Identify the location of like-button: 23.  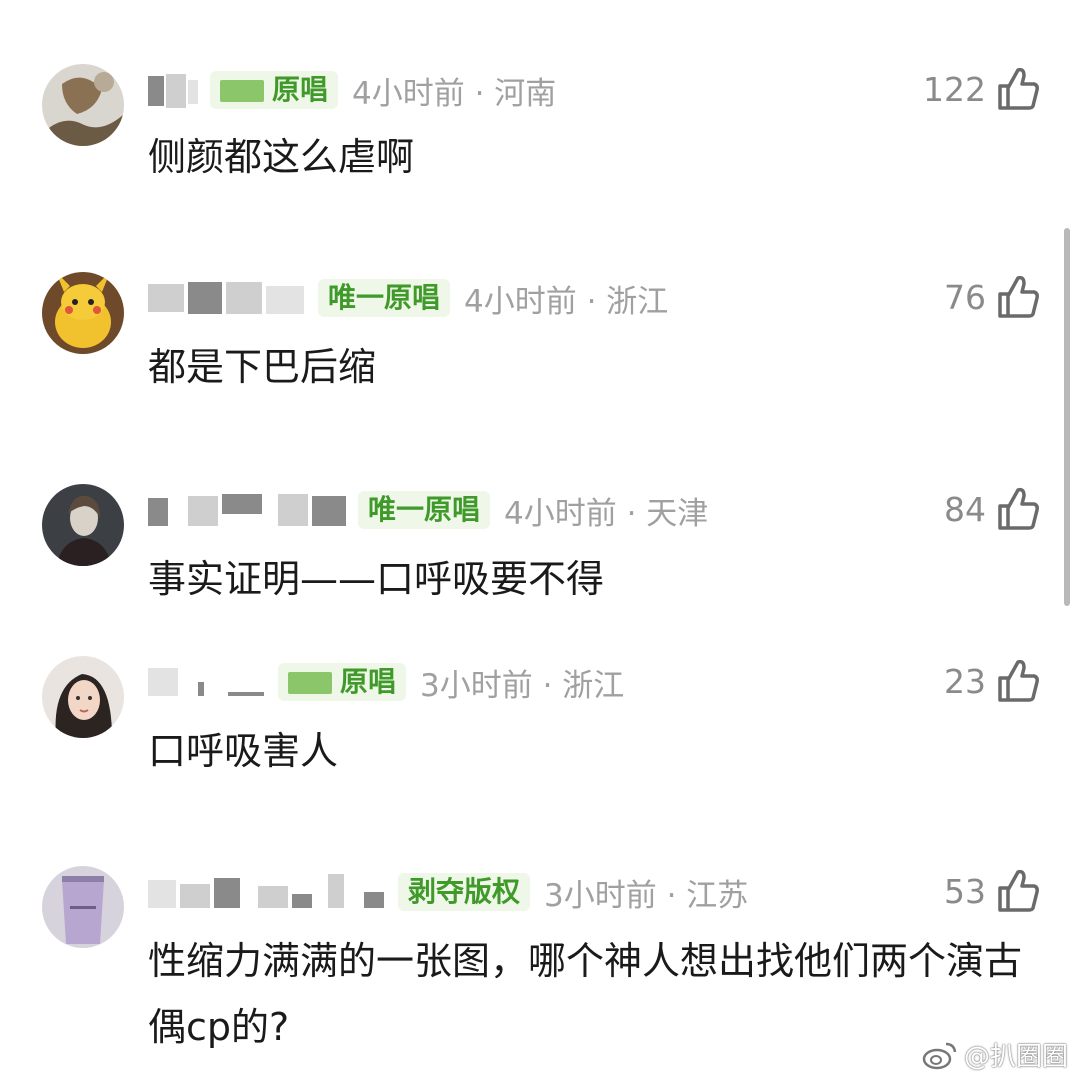
(992, 681).